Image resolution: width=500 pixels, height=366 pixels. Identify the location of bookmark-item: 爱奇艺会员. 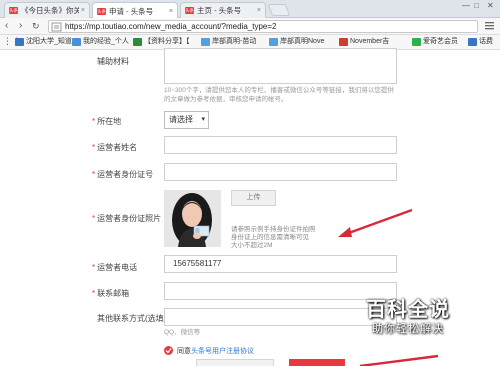
(435, 42).